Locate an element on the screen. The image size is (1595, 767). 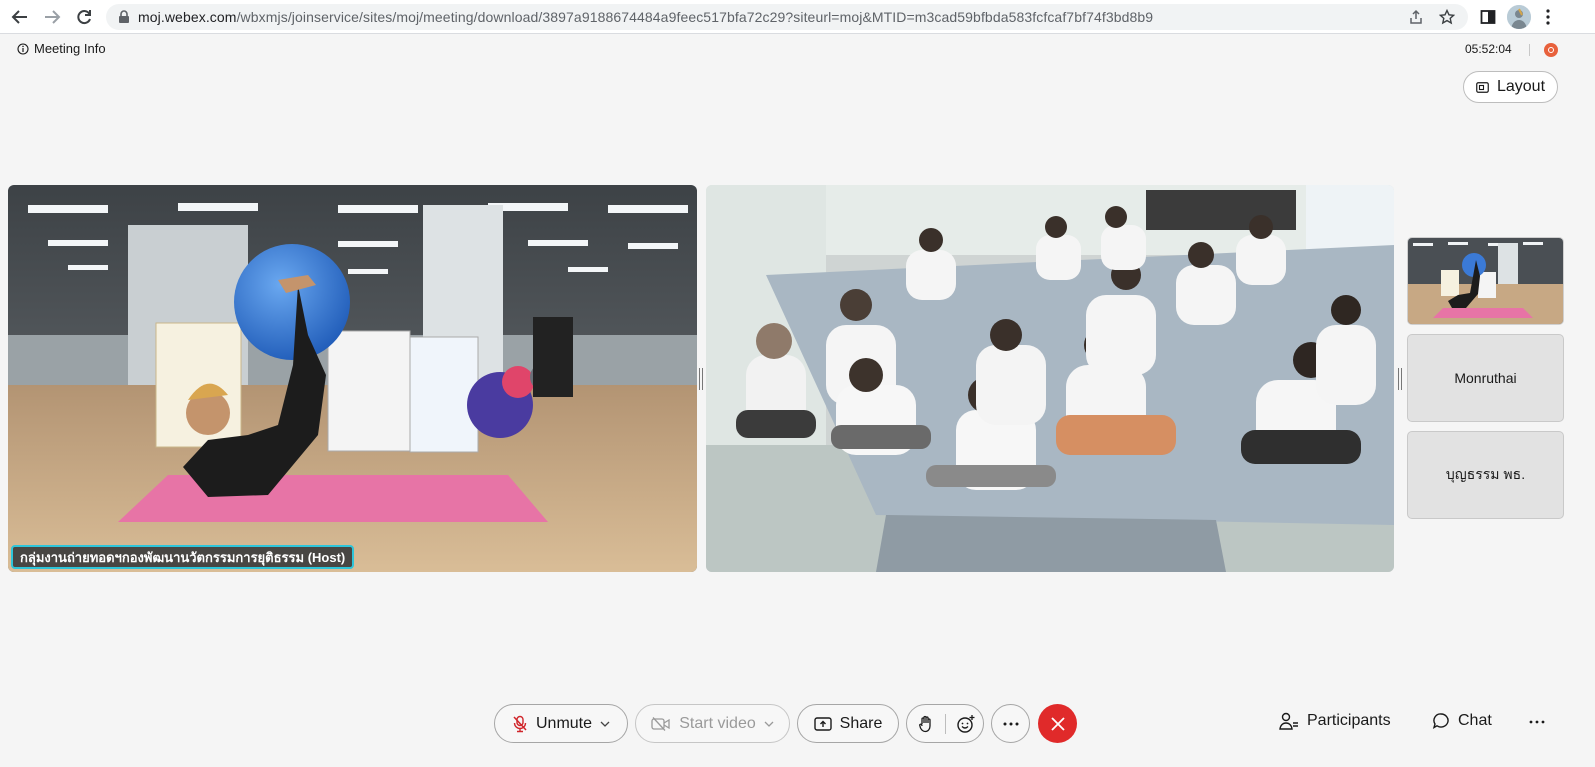
meeting-timer: 05:52:04 is located at coordinates (1488, 49).